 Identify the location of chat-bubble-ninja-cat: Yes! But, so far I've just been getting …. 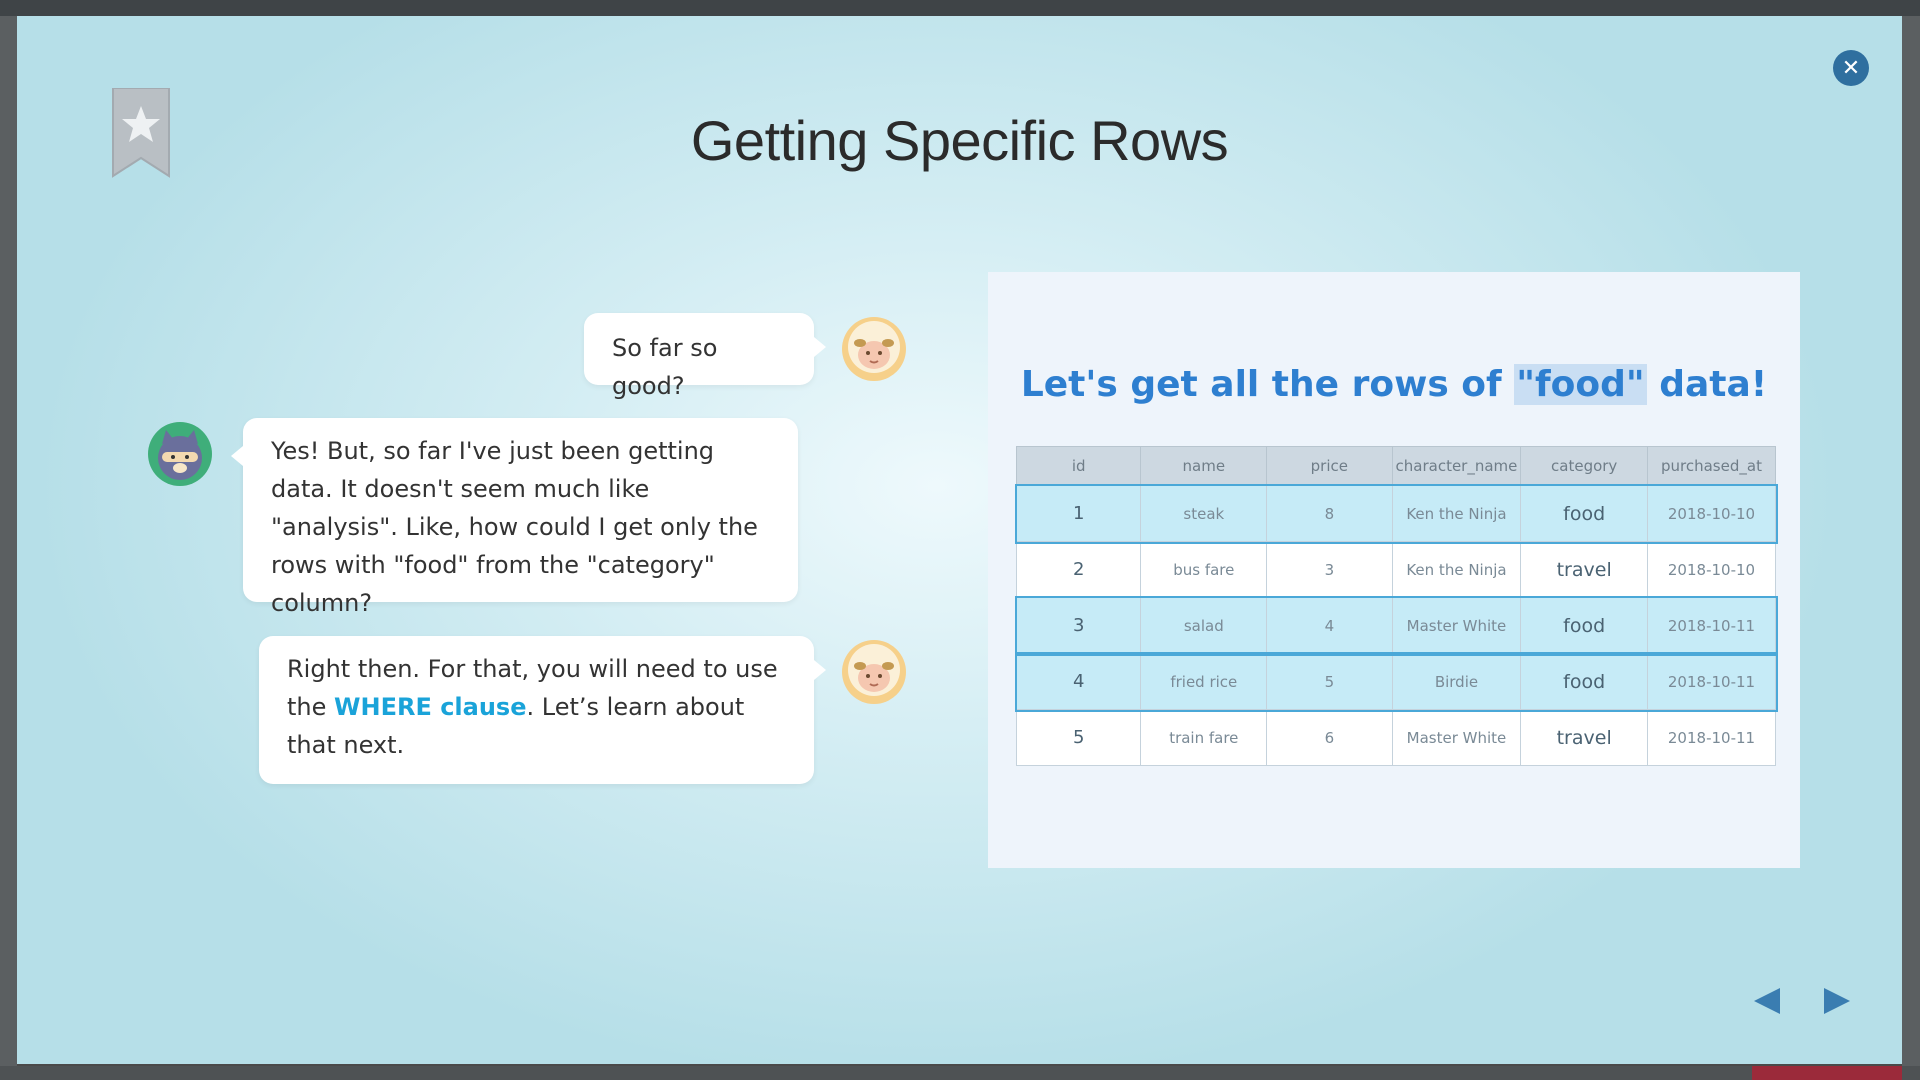
(514, 517).